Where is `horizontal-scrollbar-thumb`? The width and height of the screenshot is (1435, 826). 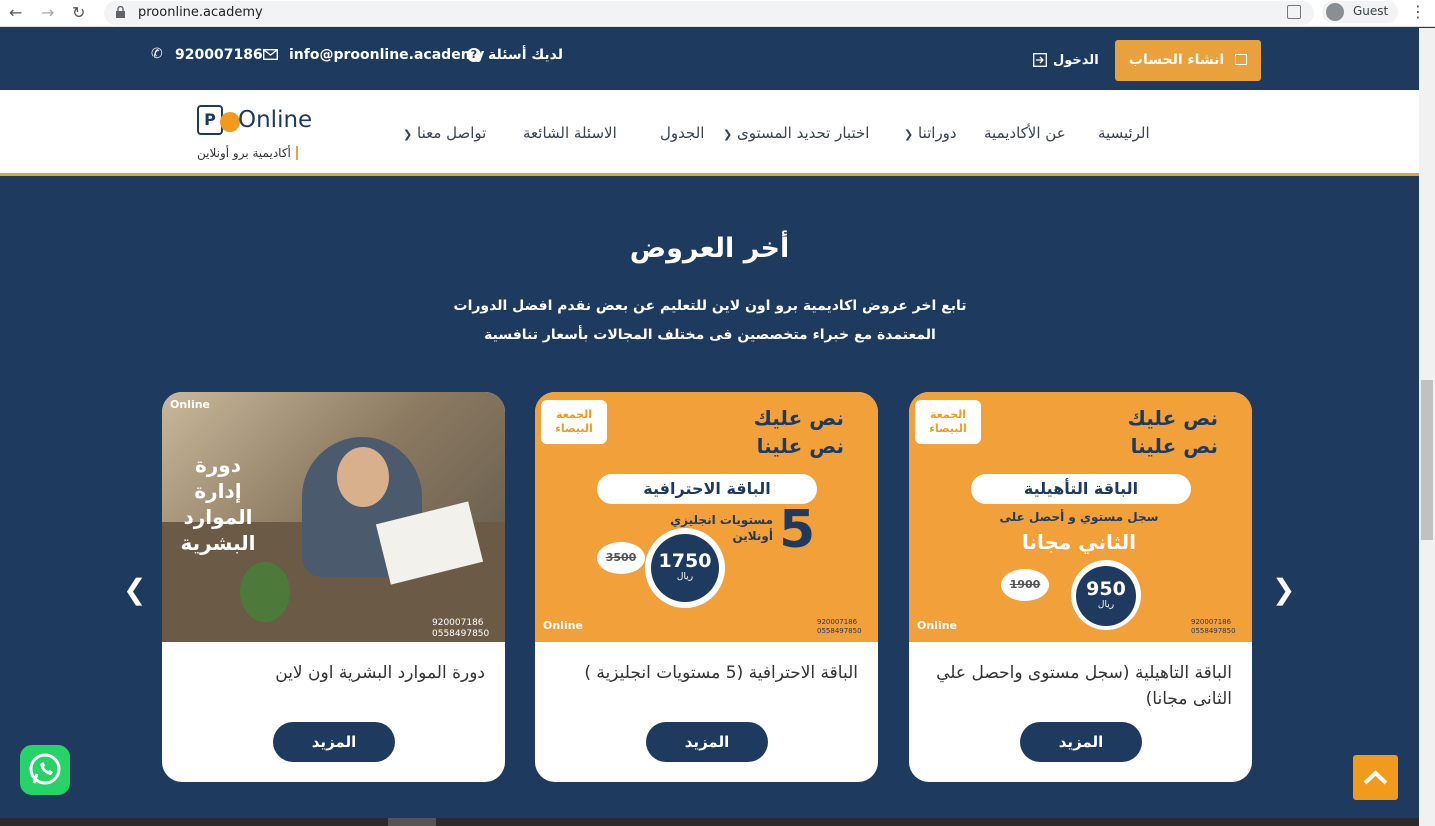
horizontal-scrollbar-thumb is located at coordinates (412, 822).